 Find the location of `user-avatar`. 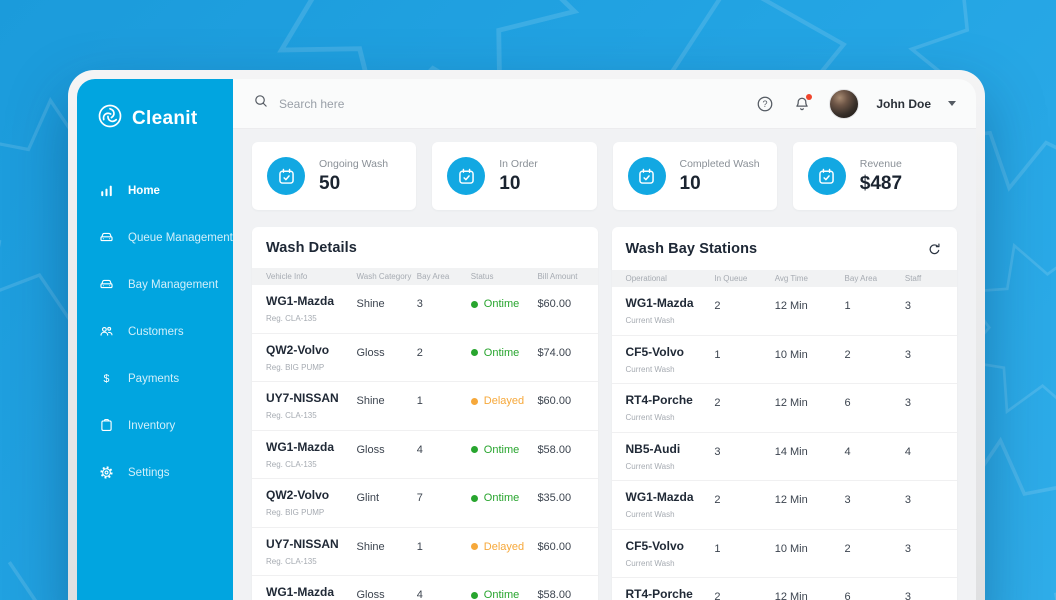

user-avatar is located at coordinates (844, 103).